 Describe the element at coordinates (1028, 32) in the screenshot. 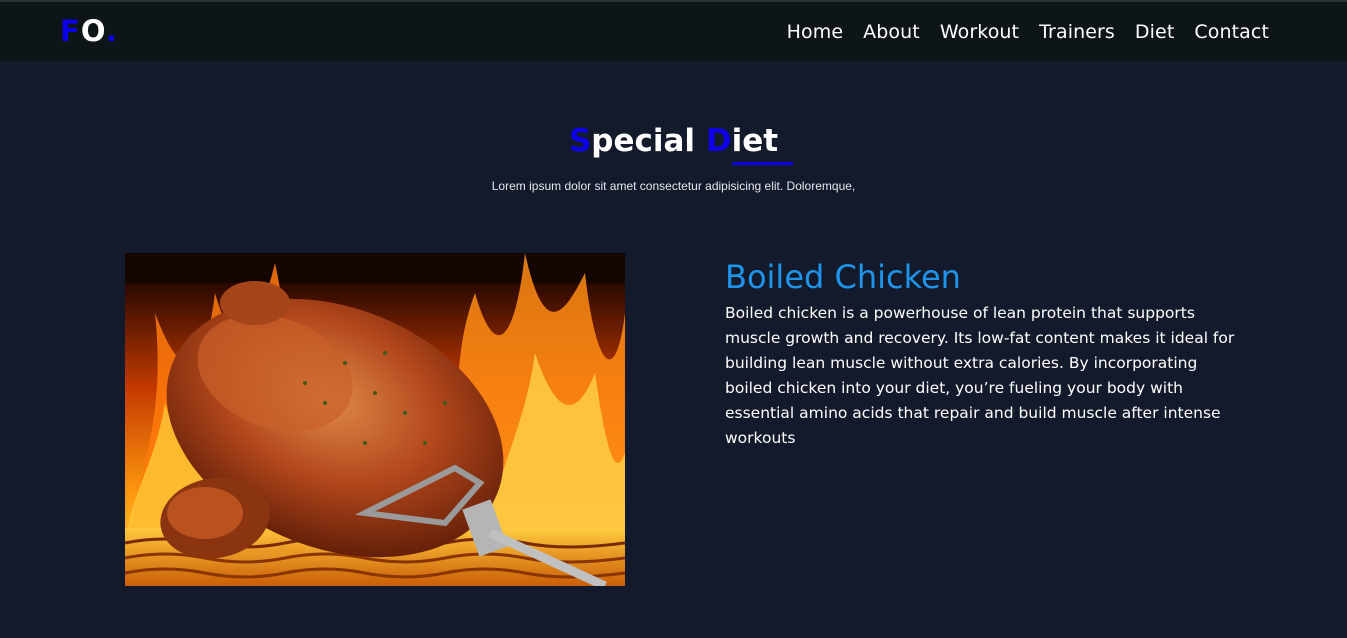

I see `main-nav: Home About Workout Trainers Diet Contact` at that location.